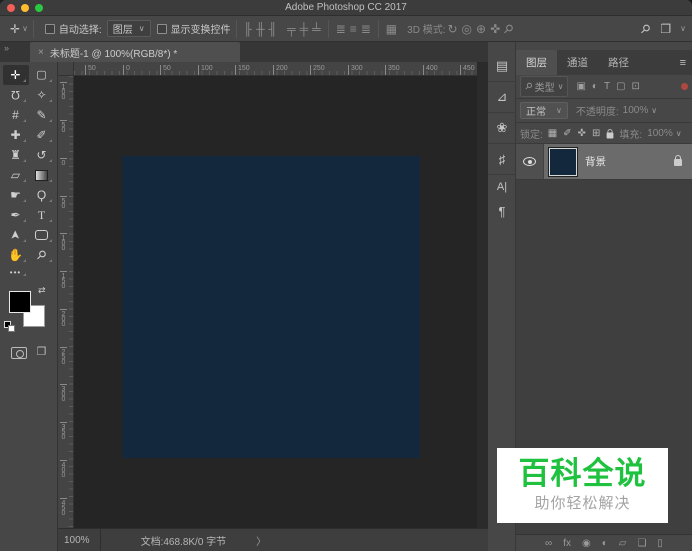 The height and width of the screenshot is (551, 692). I want to click on layer-row-background: 背景, so click(604, 162).